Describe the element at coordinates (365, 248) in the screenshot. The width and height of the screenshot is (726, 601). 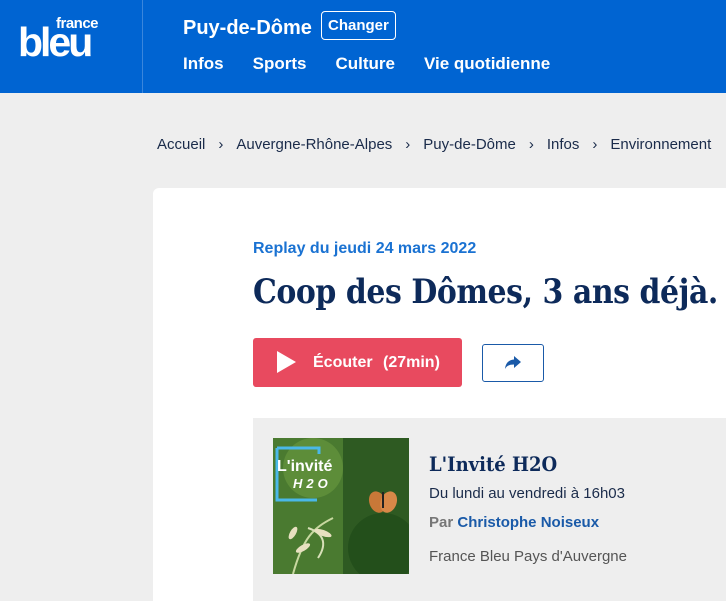
I see `replay-date: Replay du jeudi 24 mars 2022` at that location.